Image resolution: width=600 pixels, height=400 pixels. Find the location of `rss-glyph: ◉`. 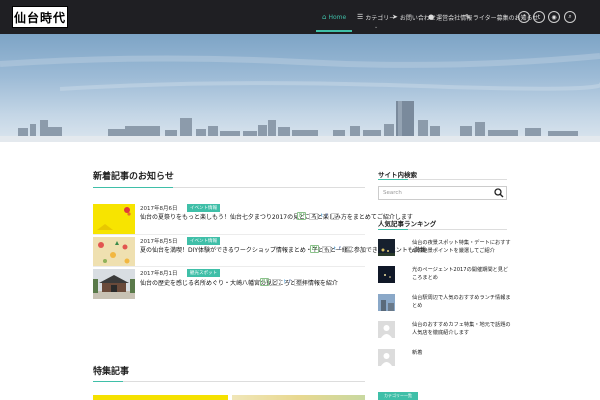

rss-glyph: ◉ is located at coordinates (554, 17).